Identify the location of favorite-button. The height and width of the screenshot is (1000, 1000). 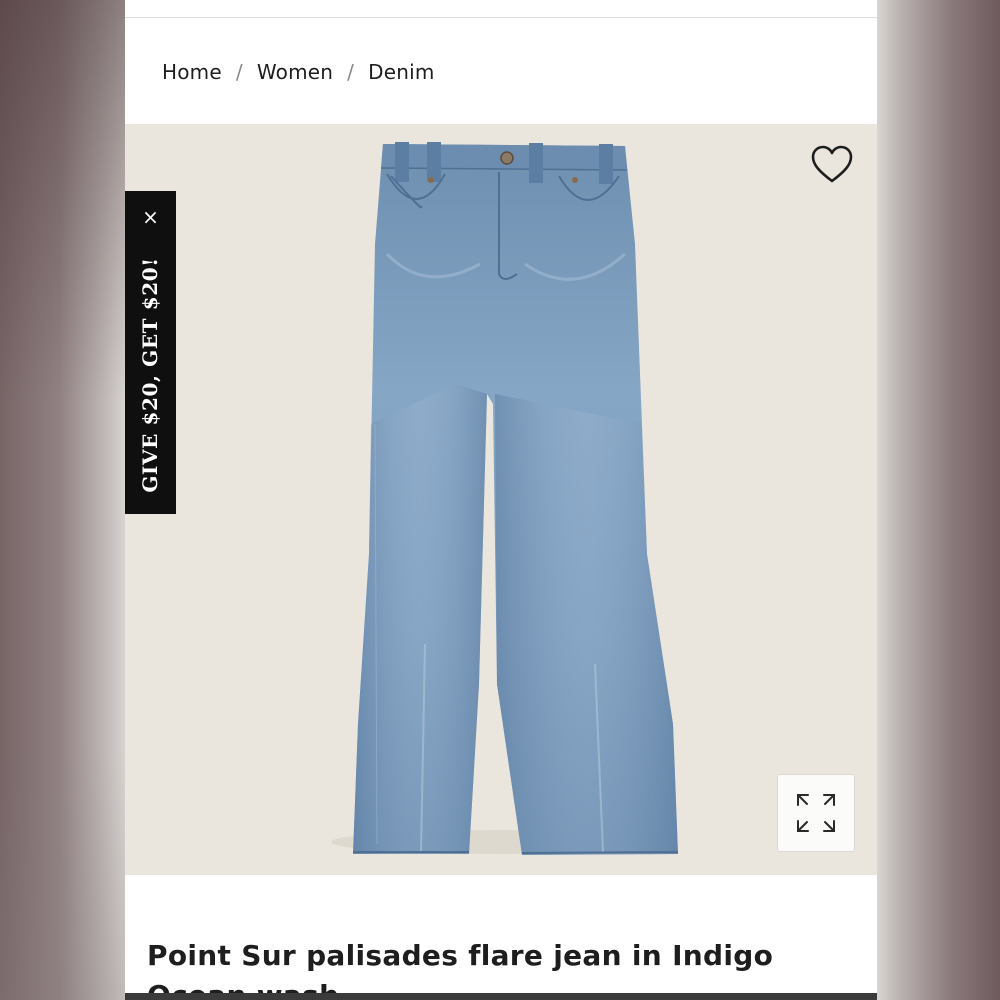
(832, 165).